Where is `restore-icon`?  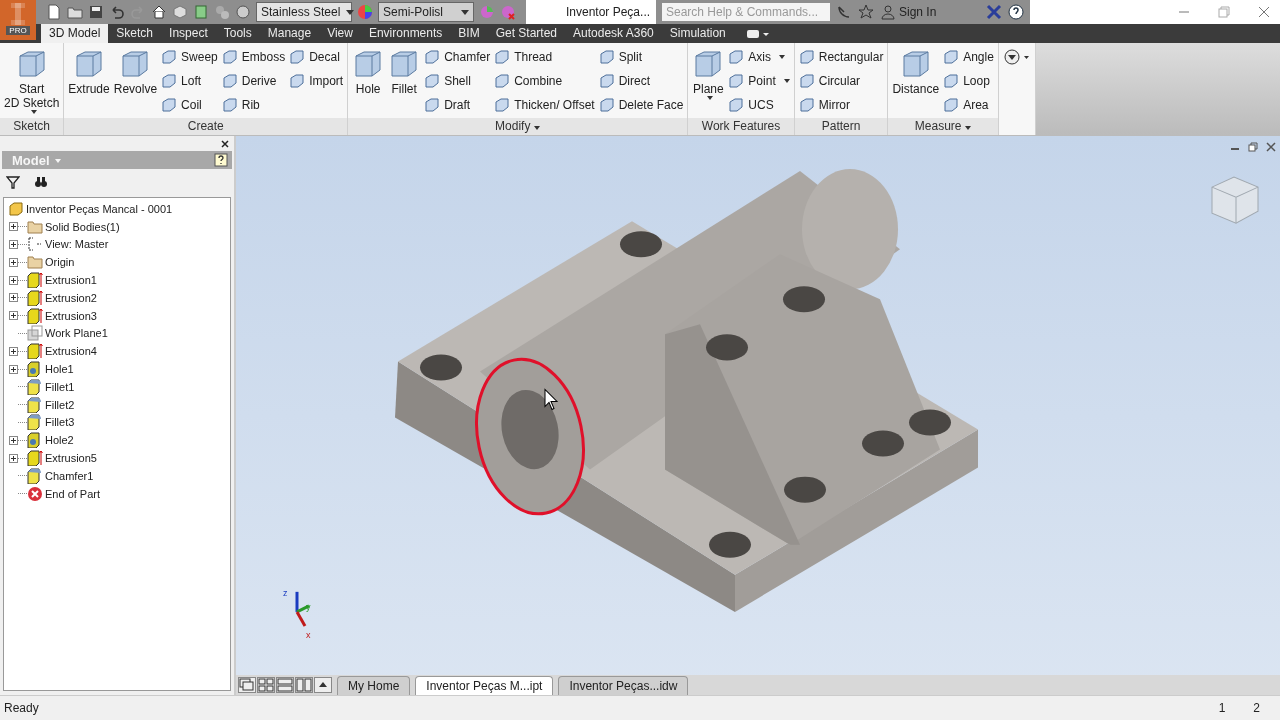 restore-icon is located at coordinates (1253, 147).